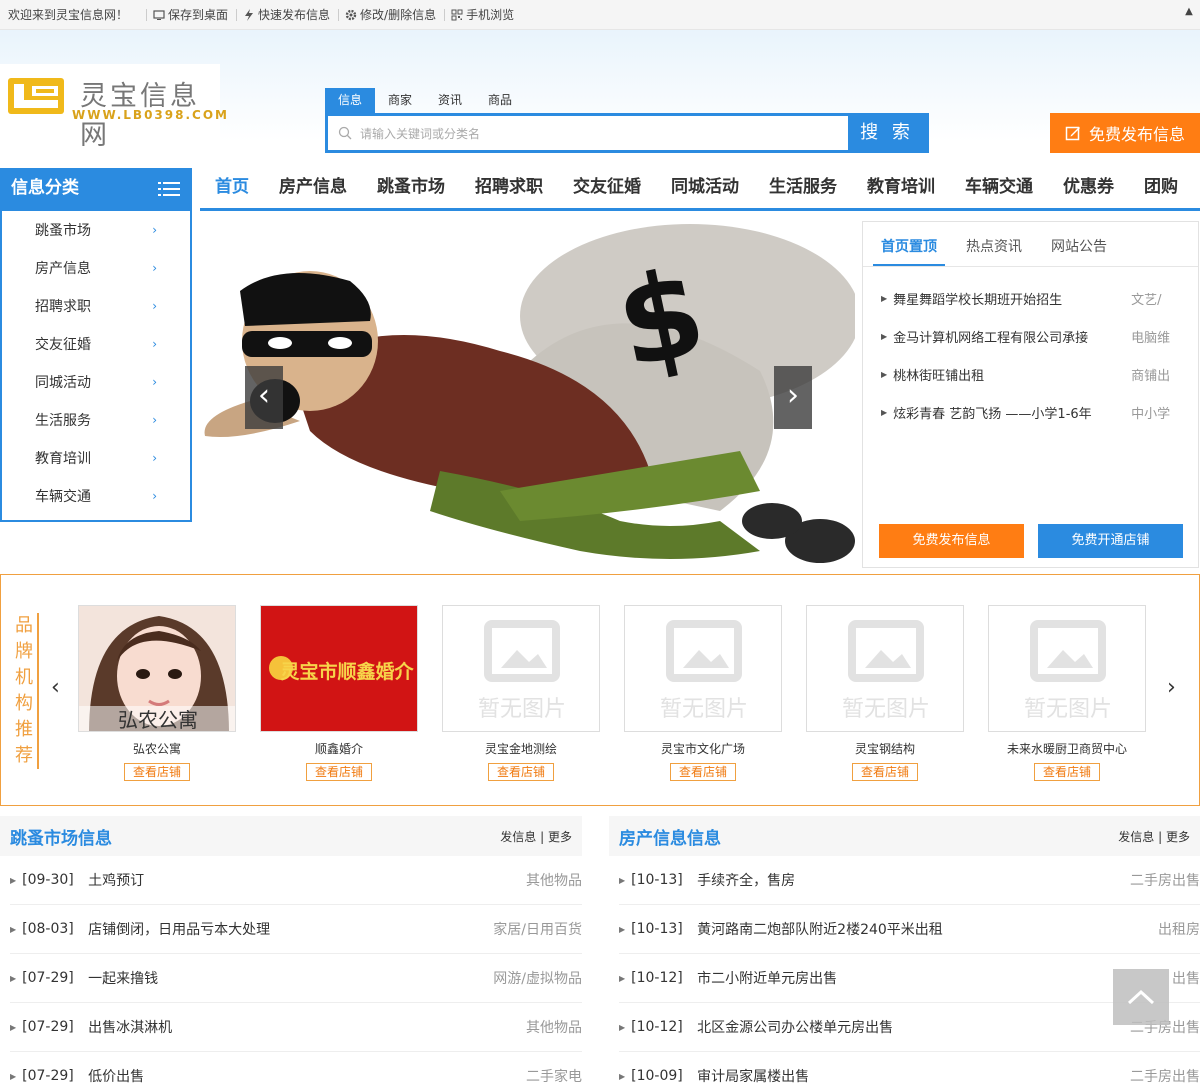 The image size is (1200, 1091). I want to click on brand-image-text: 灵宝市顺鑫婚介, so click(347, 671).